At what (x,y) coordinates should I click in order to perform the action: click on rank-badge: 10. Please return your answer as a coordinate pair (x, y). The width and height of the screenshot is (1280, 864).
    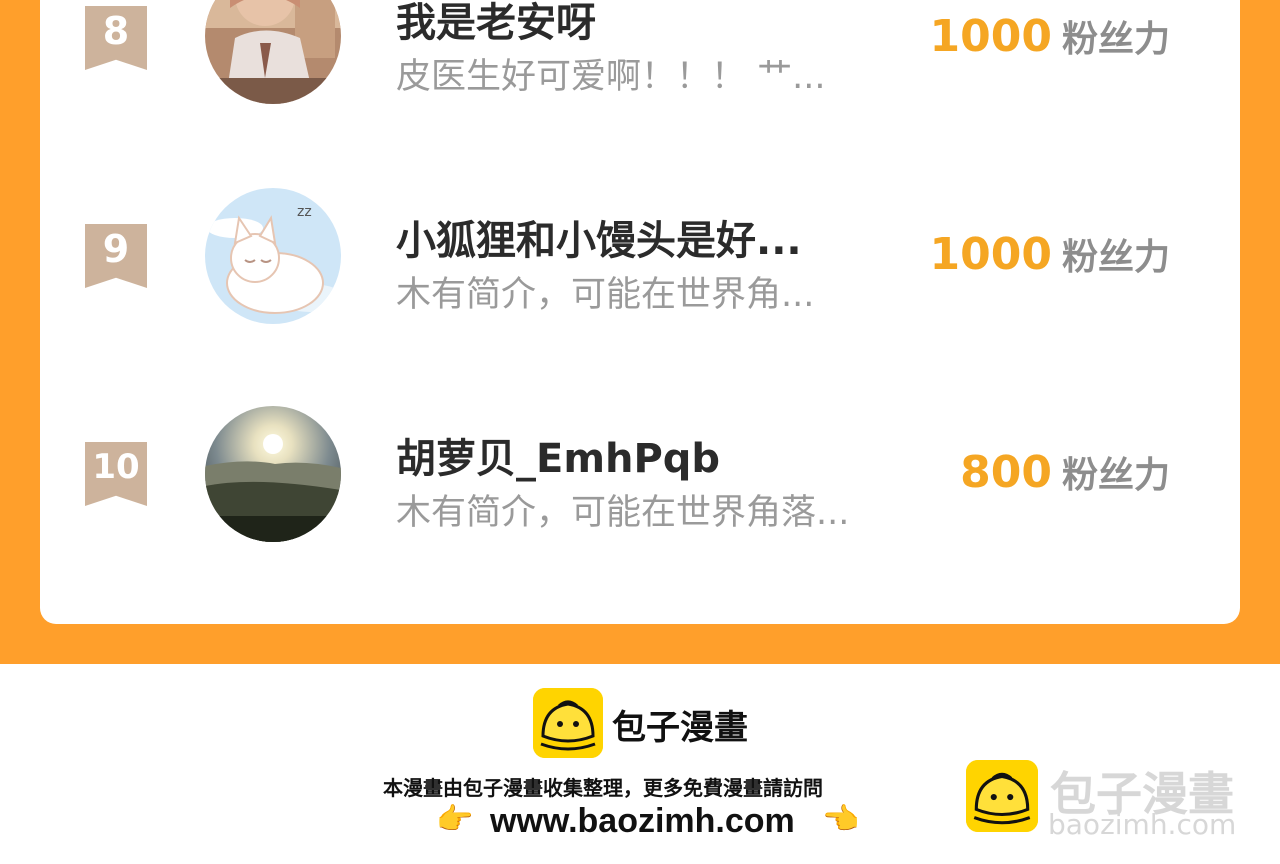
    Looking at the image, I should click on (116, 474).